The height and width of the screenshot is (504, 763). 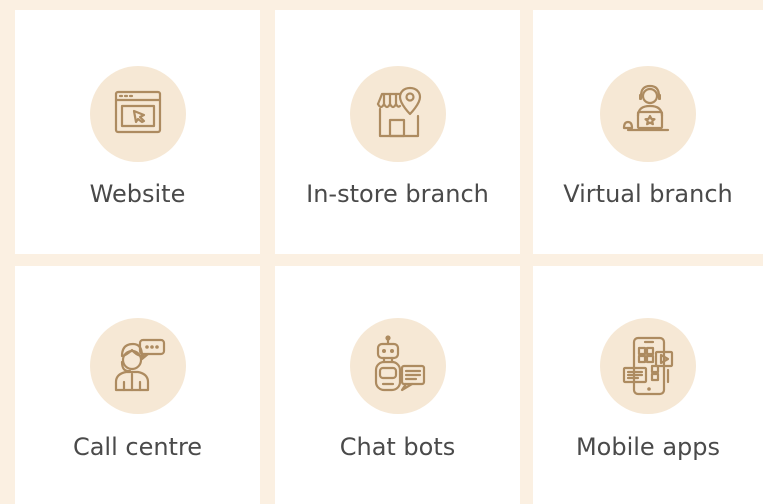 I want to click on channel-label: Chat bots, so click(x=397, y=447).